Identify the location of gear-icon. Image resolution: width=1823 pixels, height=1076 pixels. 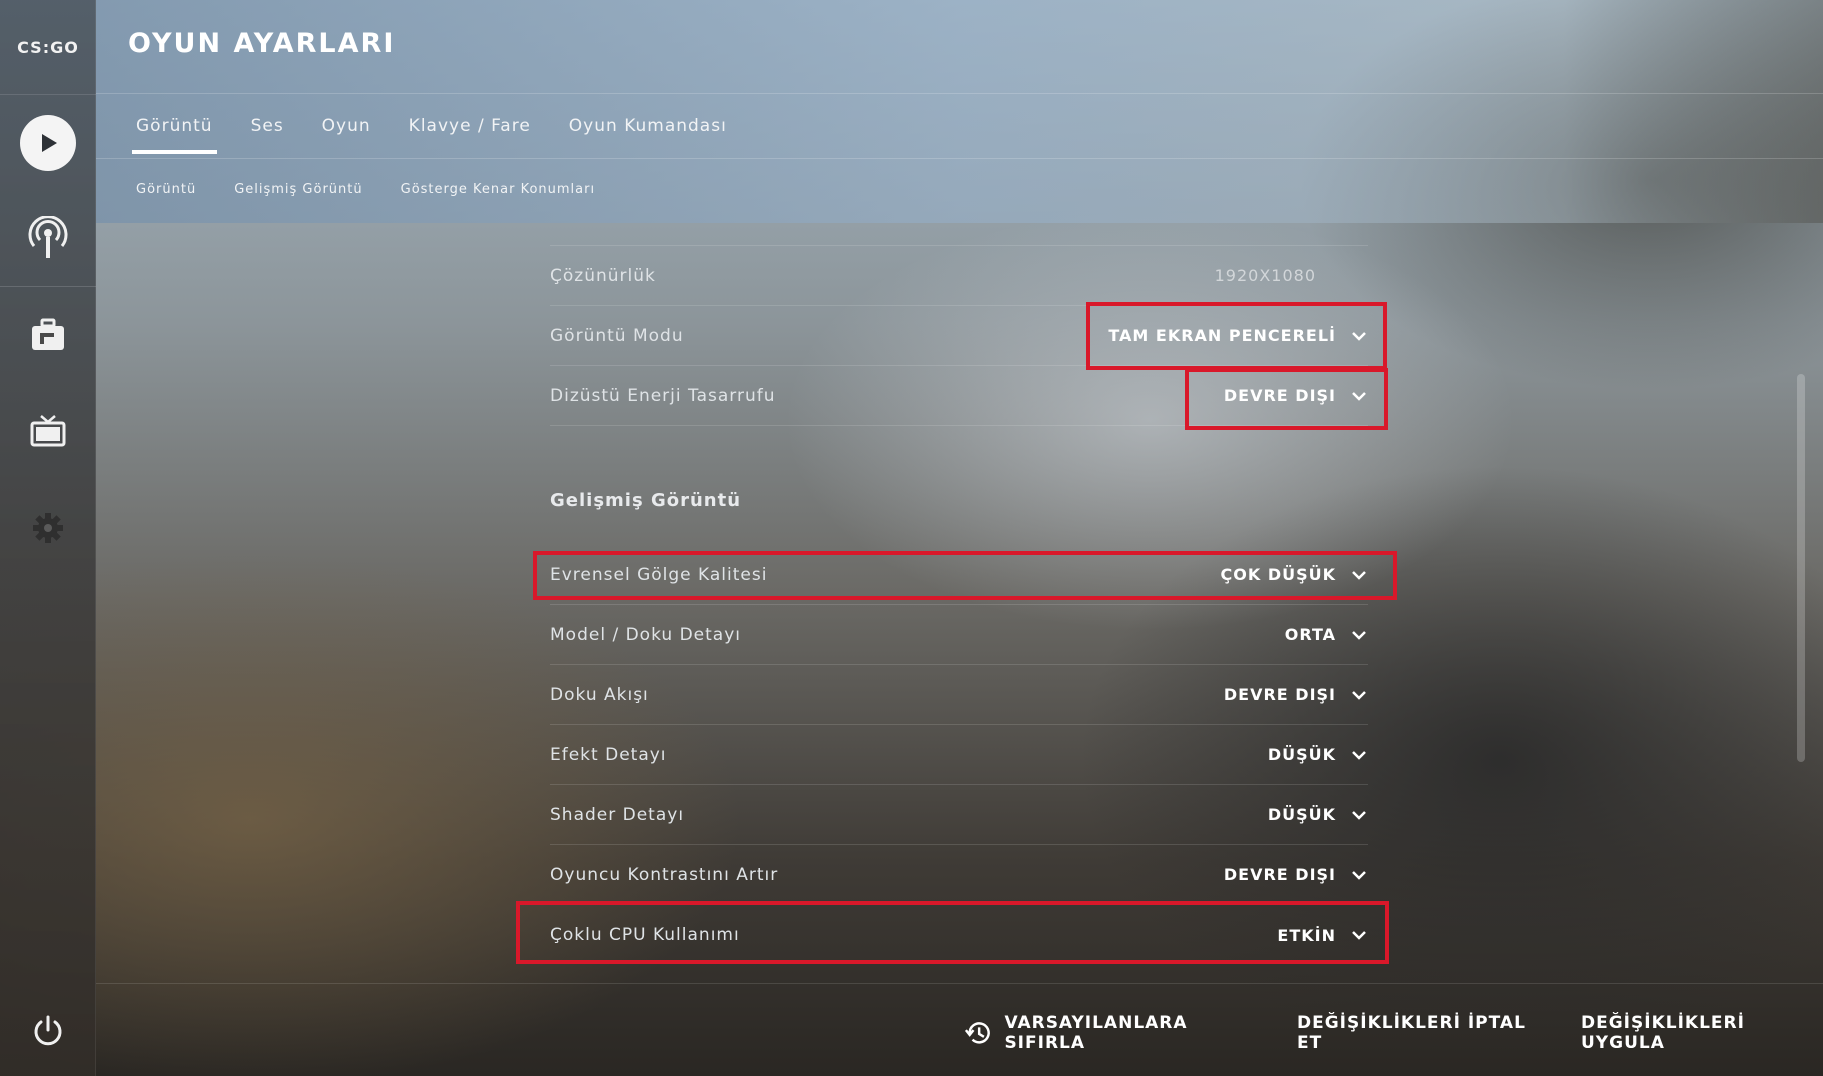
(48, 528).